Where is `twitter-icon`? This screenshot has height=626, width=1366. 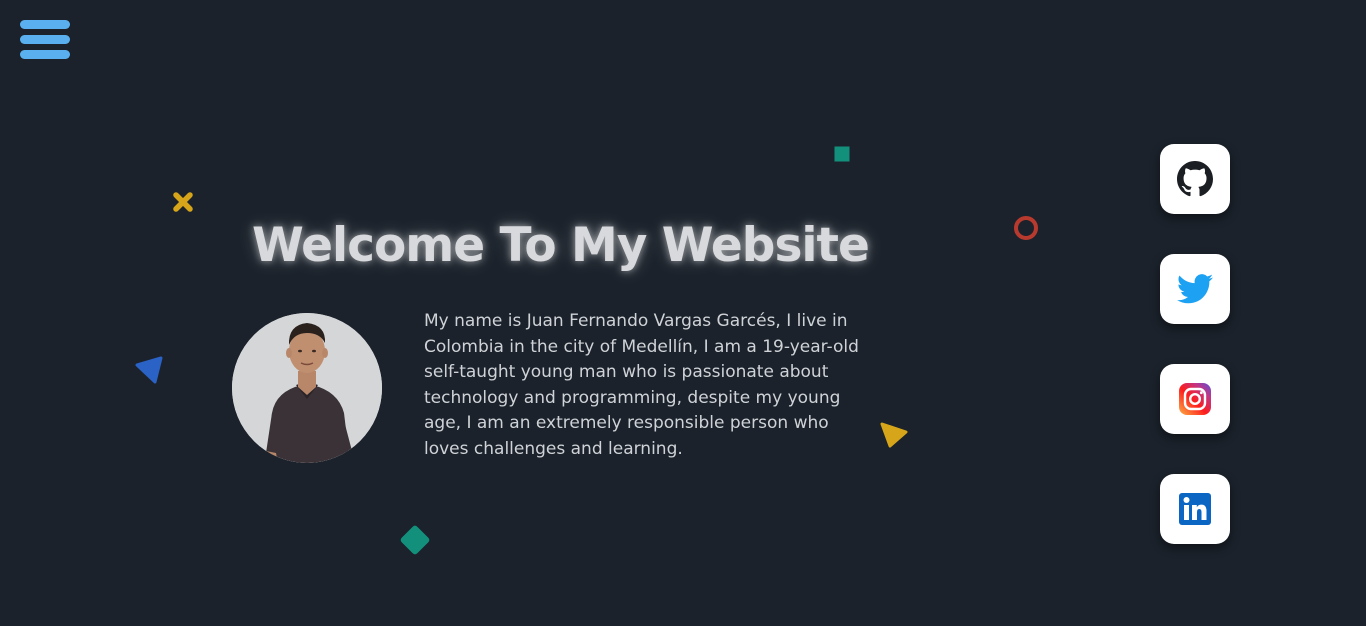
twitter-icon is located at coordinates (1195, 289).